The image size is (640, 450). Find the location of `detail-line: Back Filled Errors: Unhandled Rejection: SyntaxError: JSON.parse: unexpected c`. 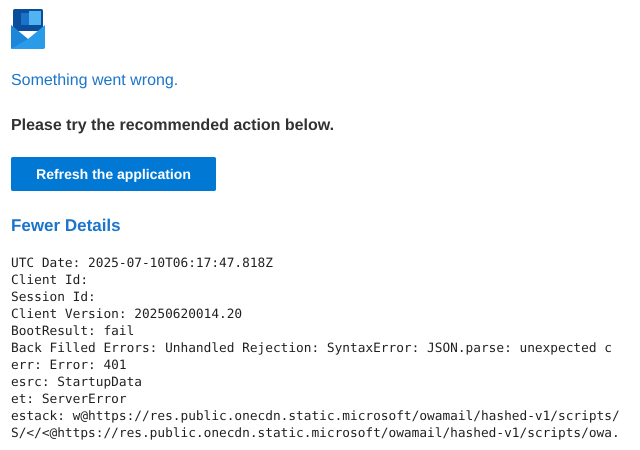

detail-line: Back Filled Errors: Unhandled Rejection: SyntaxError: JSON.parse: unexpected c is located at coordinates (311, 348).